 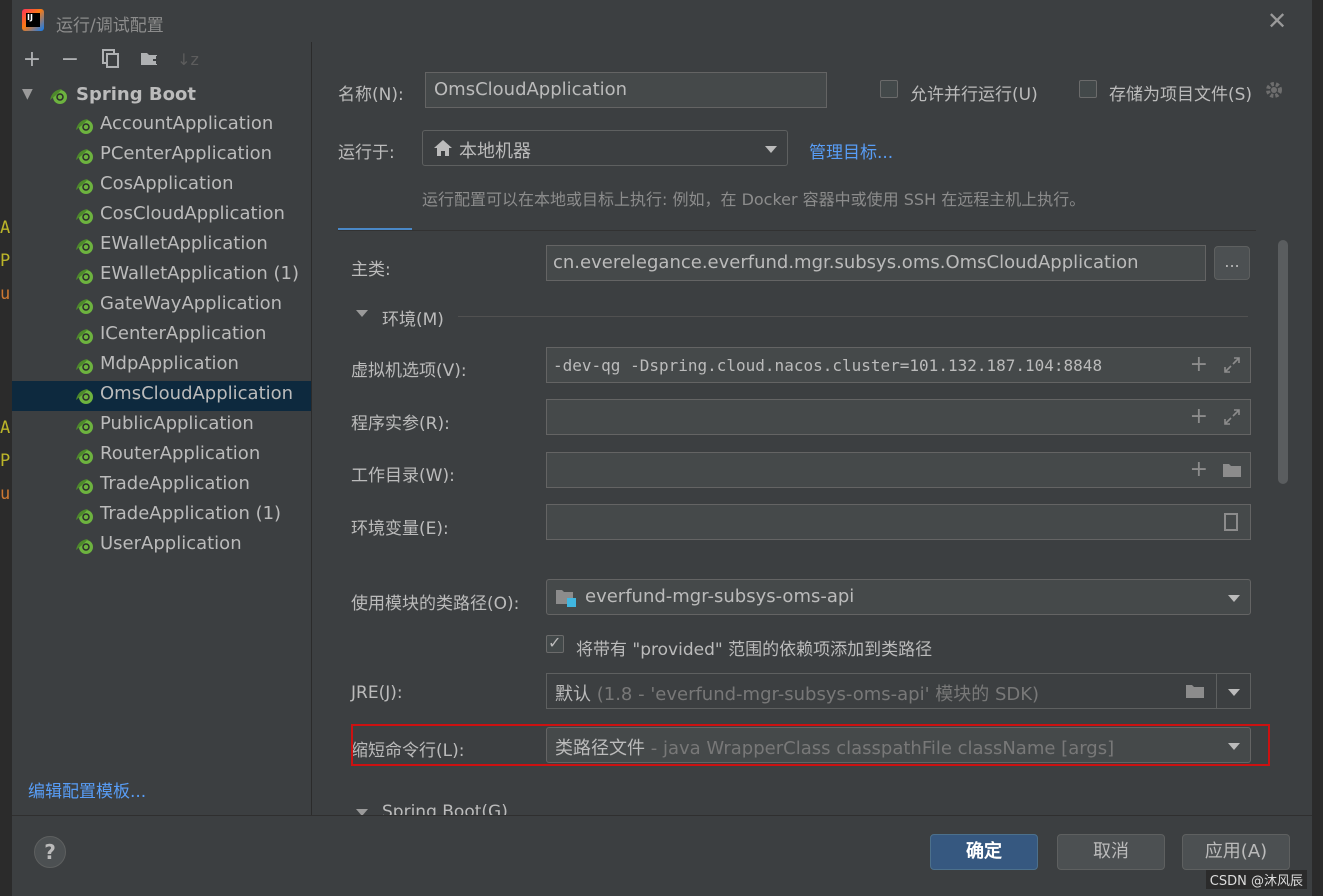 What do you see at coordinates (898, 470) in the screenshot?
I see `working-dir-input: +` at bounding box center [898, 470].